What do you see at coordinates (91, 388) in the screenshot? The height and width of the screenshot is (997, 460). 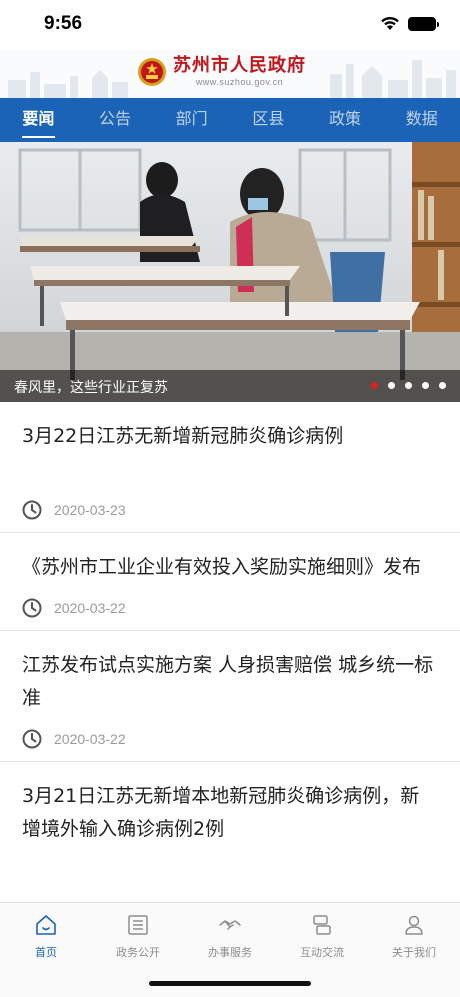 I see `banner-caption: 春风里，这些行业正复苏` at bounding box center [91, 388].